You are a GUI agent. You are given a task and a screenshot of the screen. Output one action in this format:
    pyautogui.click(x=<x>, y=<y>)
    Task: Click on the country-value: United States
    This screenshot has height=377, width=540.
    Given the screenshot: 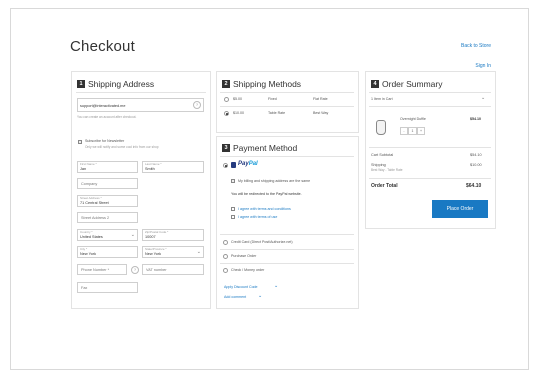 What is the action you would take?
    pyautogui.click(x=91, y=237)
    